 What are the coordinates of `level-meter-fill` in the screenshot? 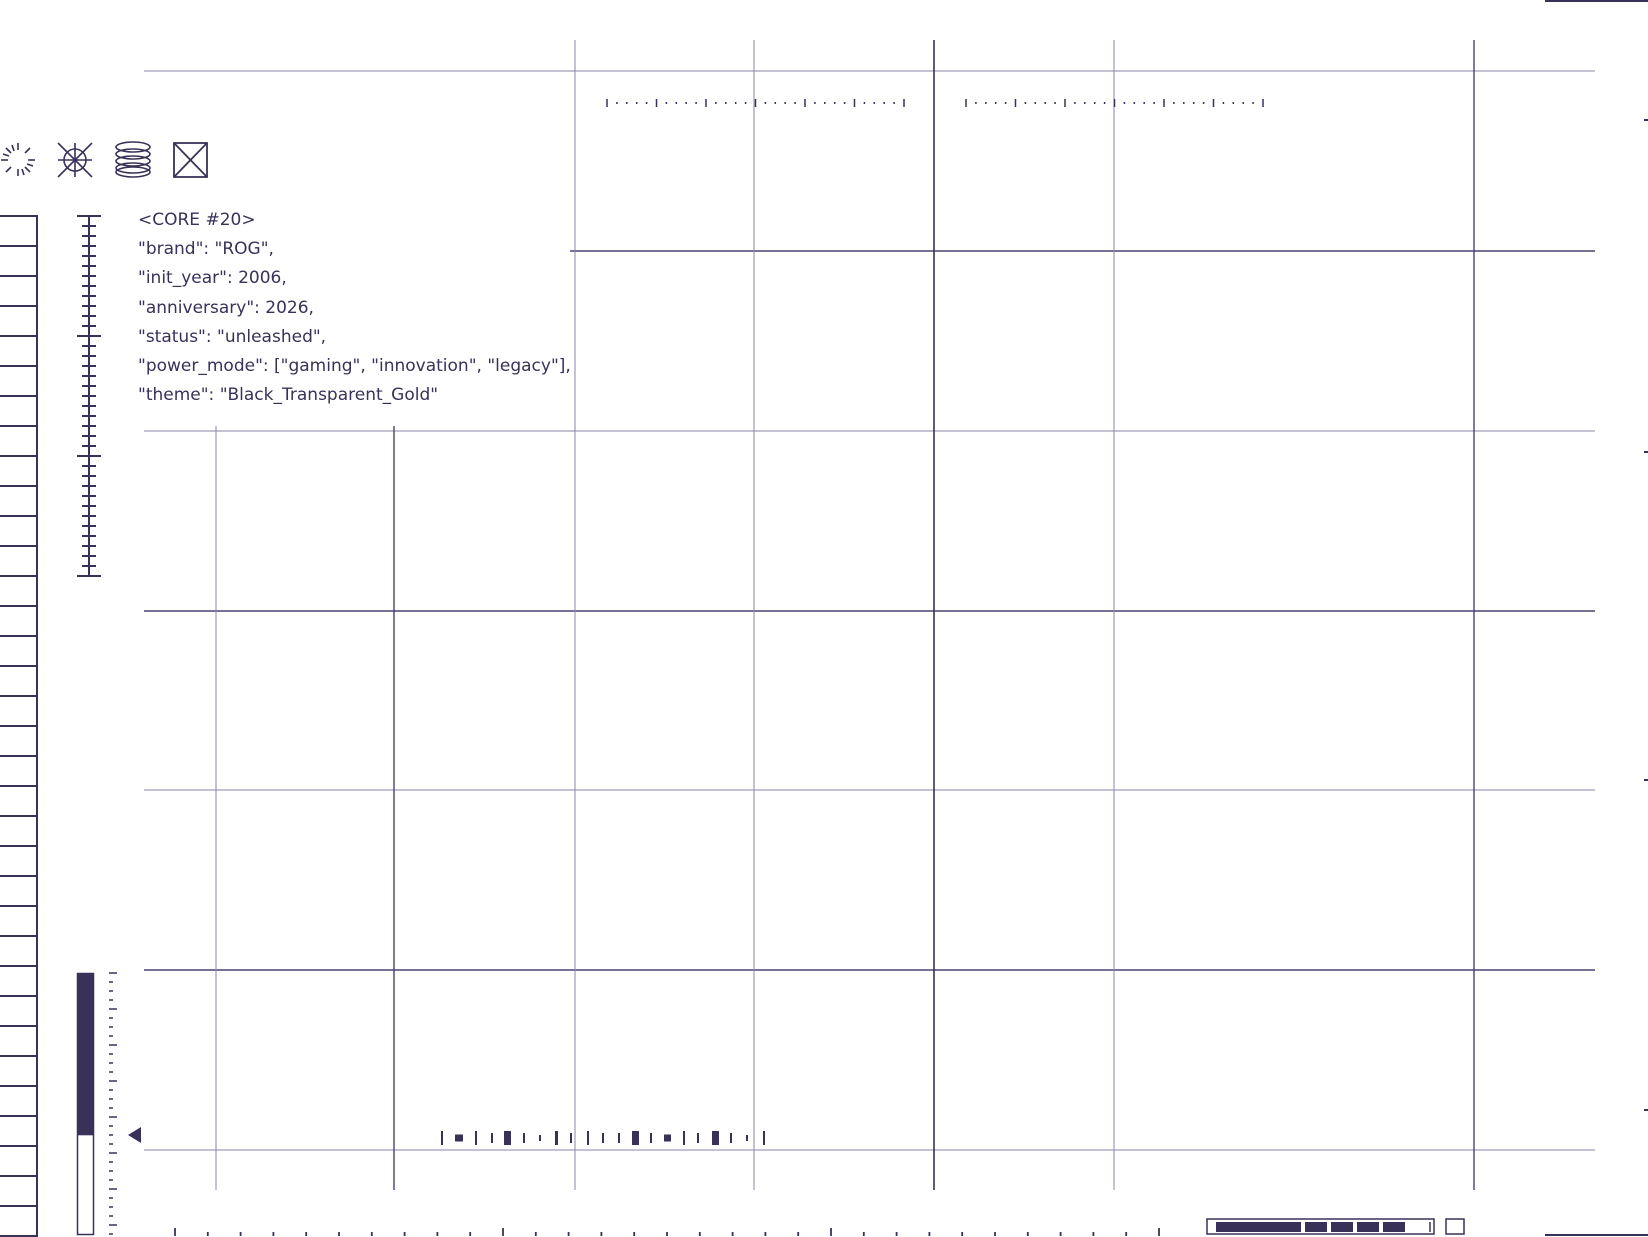 It's located at (85, 1054).